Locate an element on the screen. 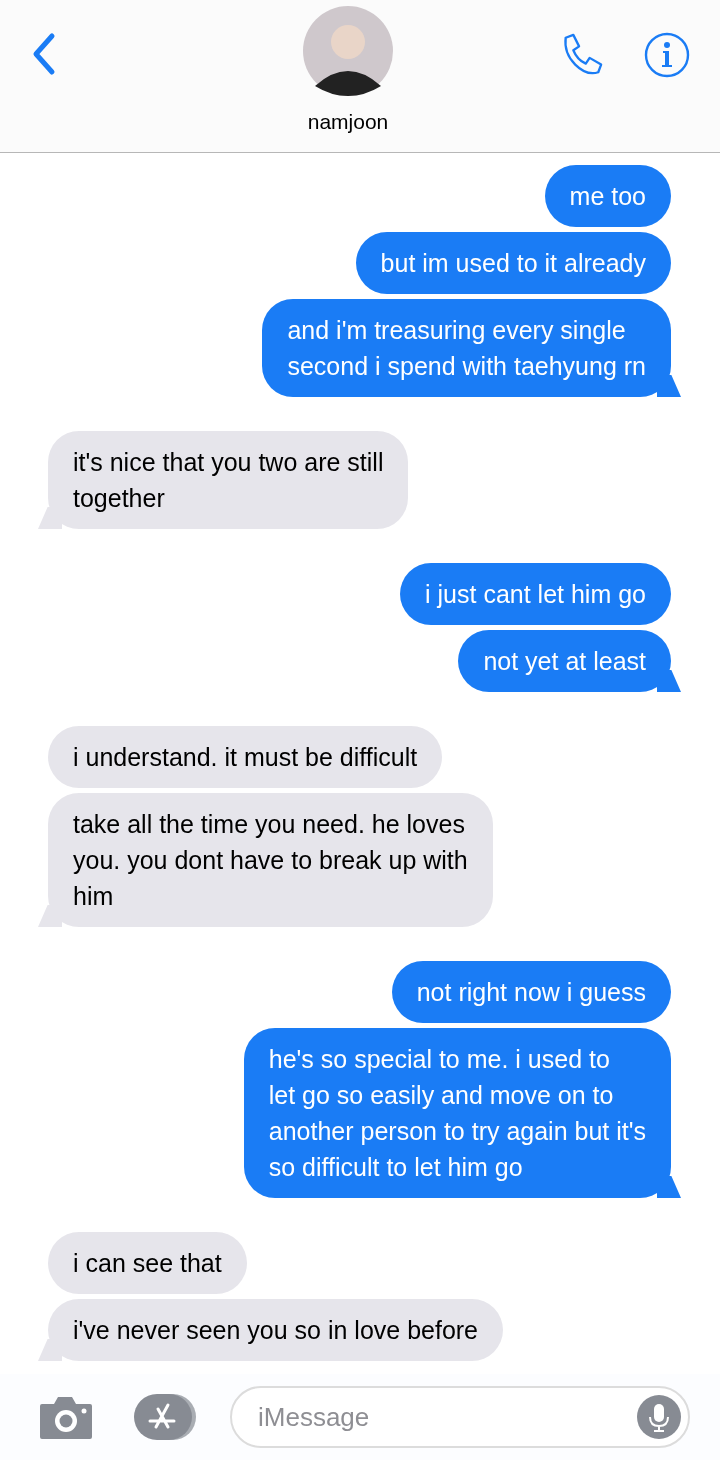  message-bubble: me too is located at coordinates (607, 196).